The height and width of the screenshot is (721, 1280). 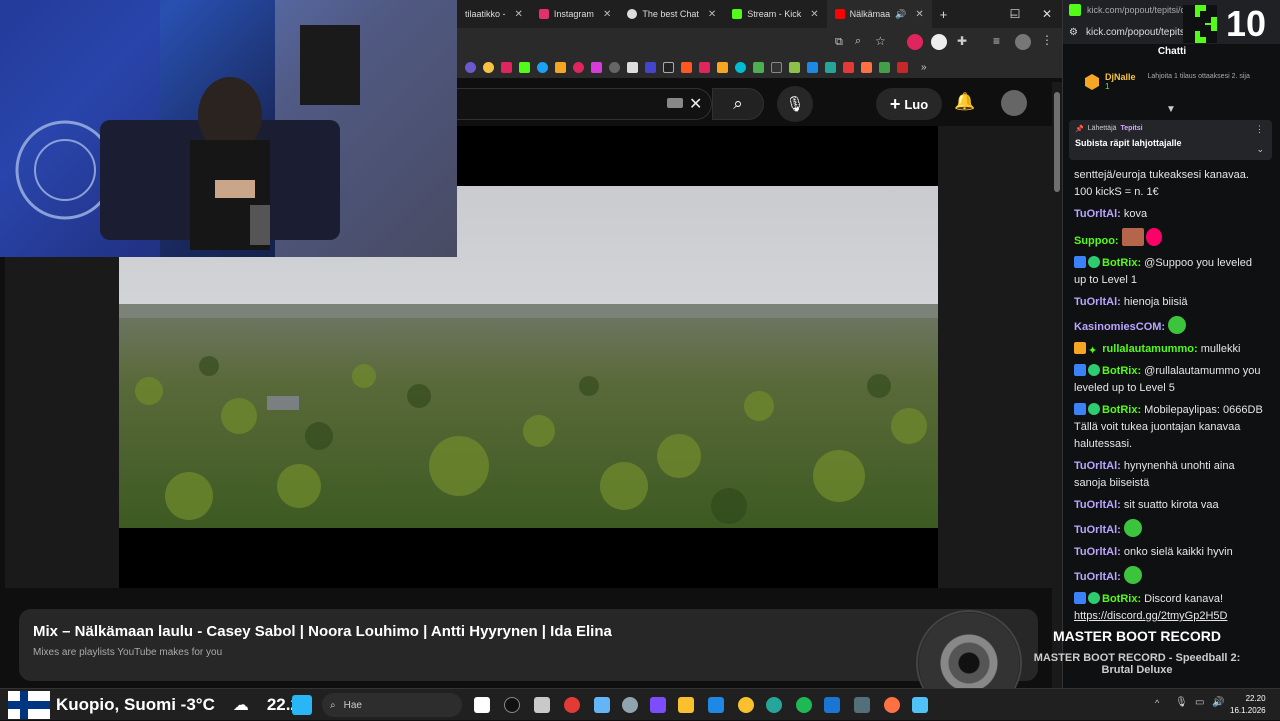 I want to click on edge-icon, so click(x=774, y=705).